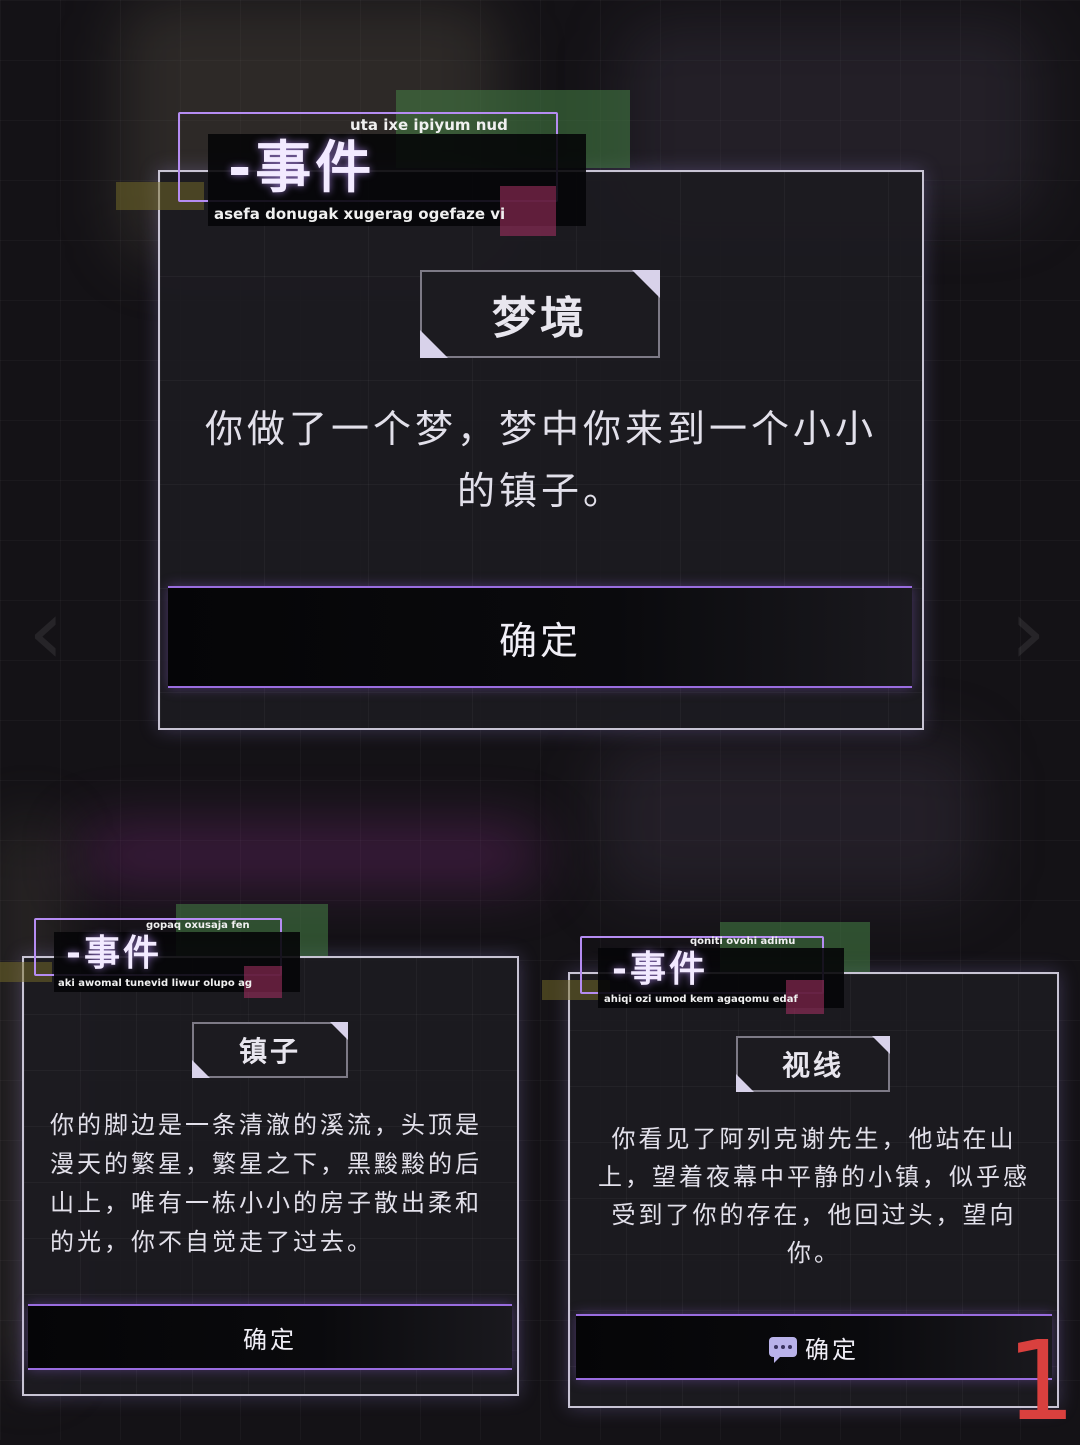  I want to click on header-top-caption: uta ixe ipiyum nud, so click(429, 125).